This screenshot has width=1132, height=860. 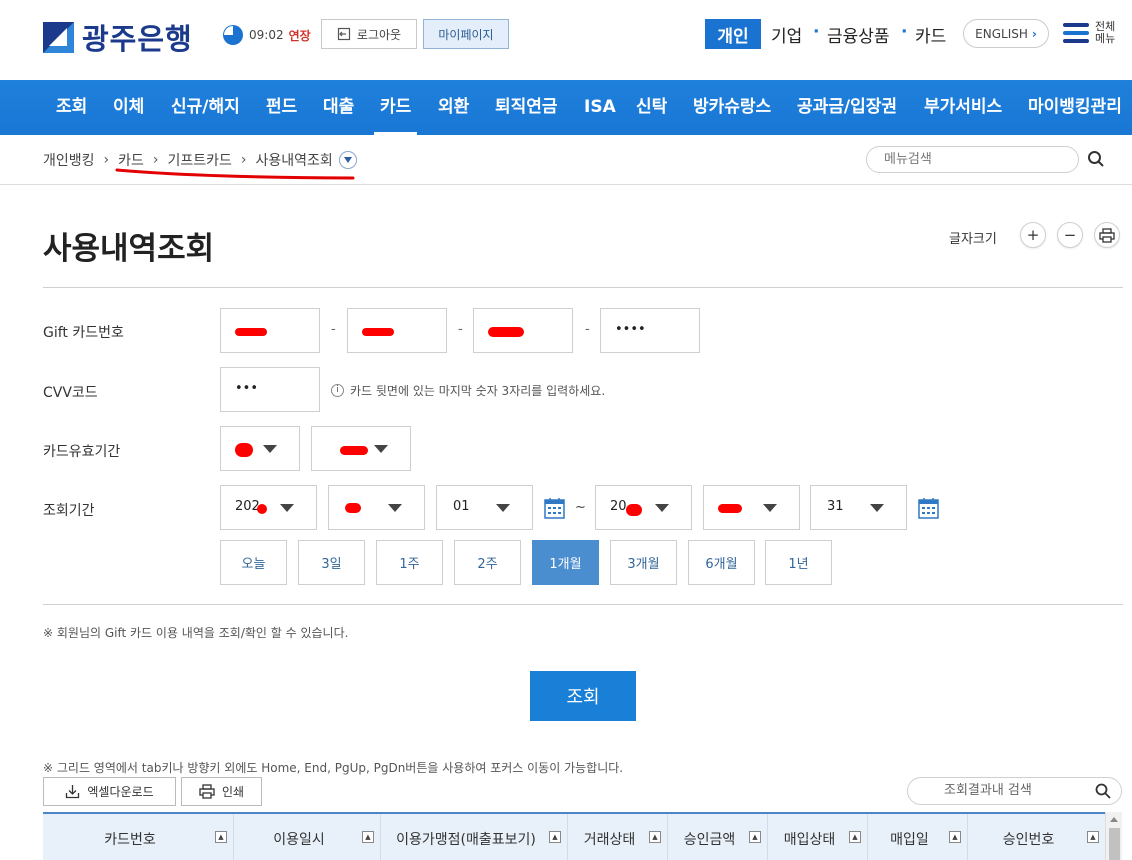 I want to click on divider, so click(x=566, y=184).